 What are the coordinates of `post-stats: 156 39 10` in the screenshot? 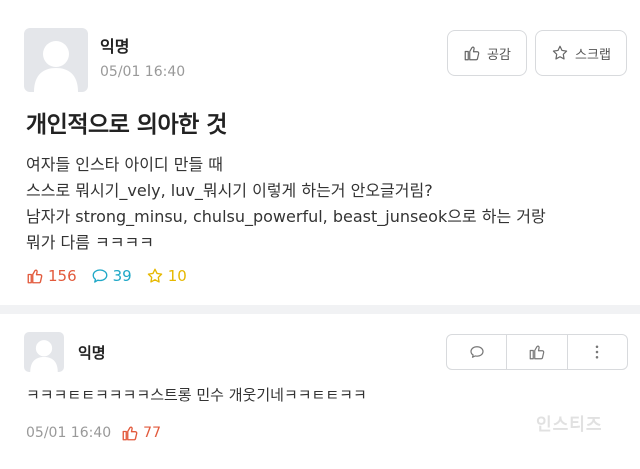 It's located at (113, 276).